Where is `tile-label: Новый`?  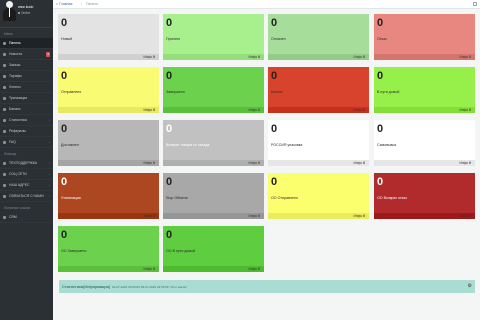
tile-label: Новый is located at coordinates (67, 39).